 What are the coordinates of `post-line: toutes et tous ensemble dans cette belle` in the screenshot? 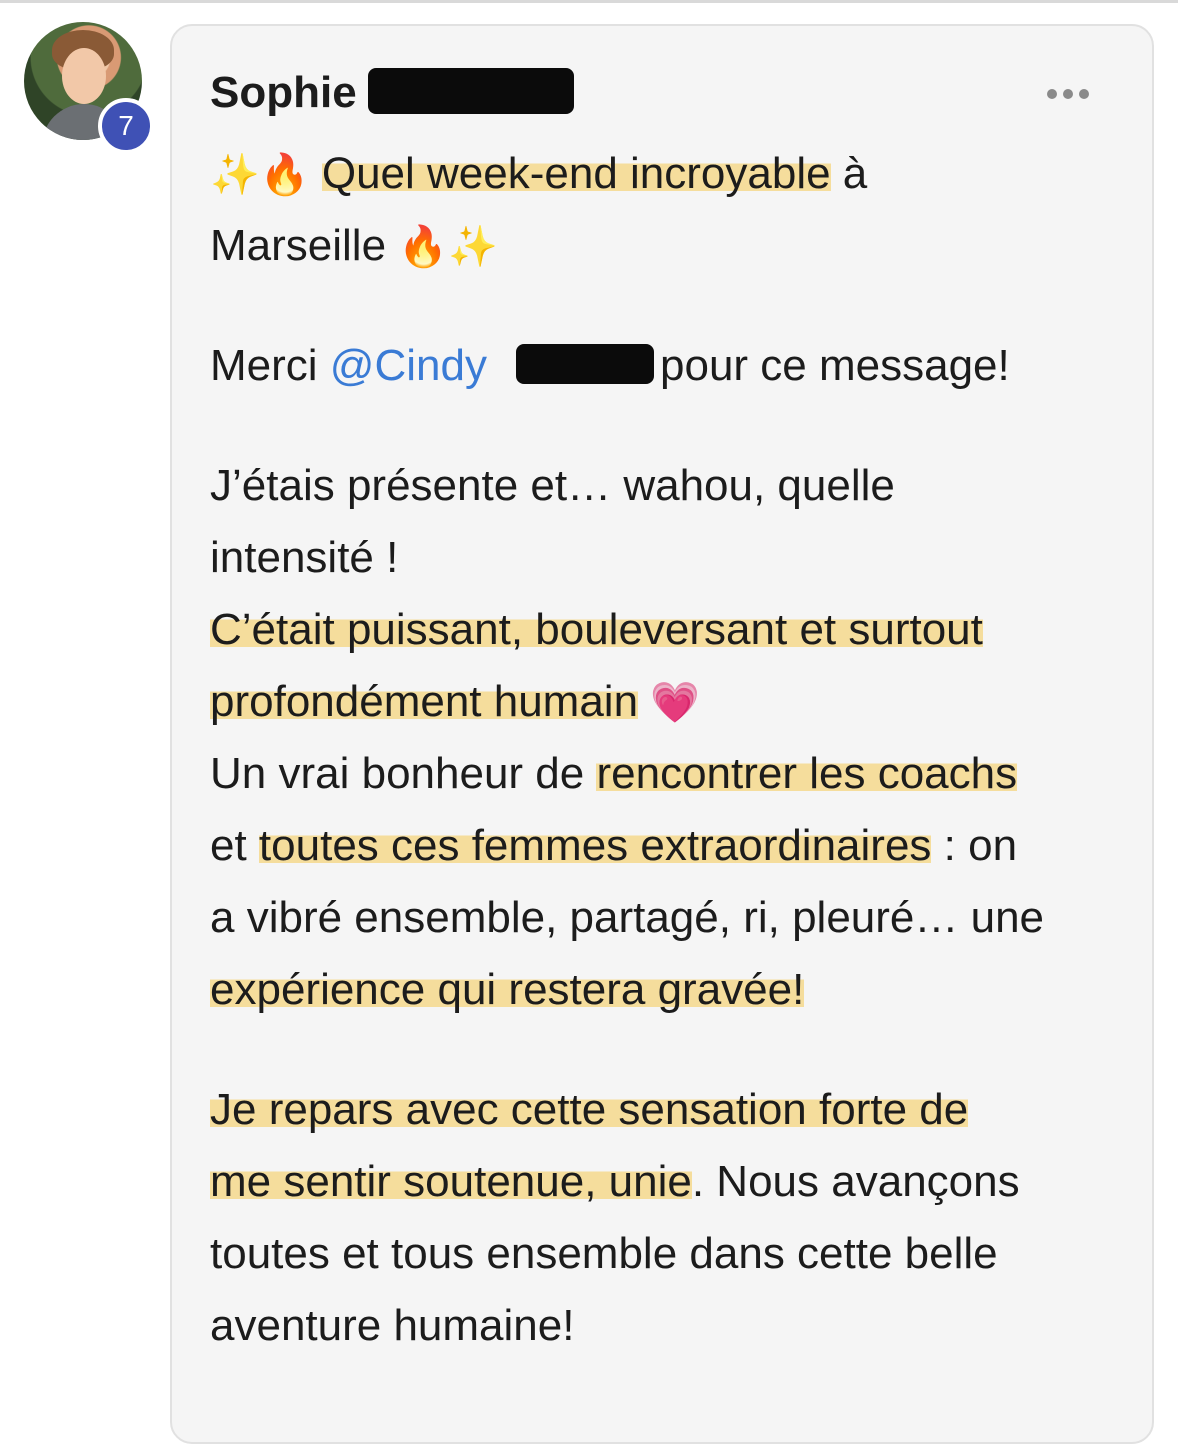 It's located at (604, 1254).